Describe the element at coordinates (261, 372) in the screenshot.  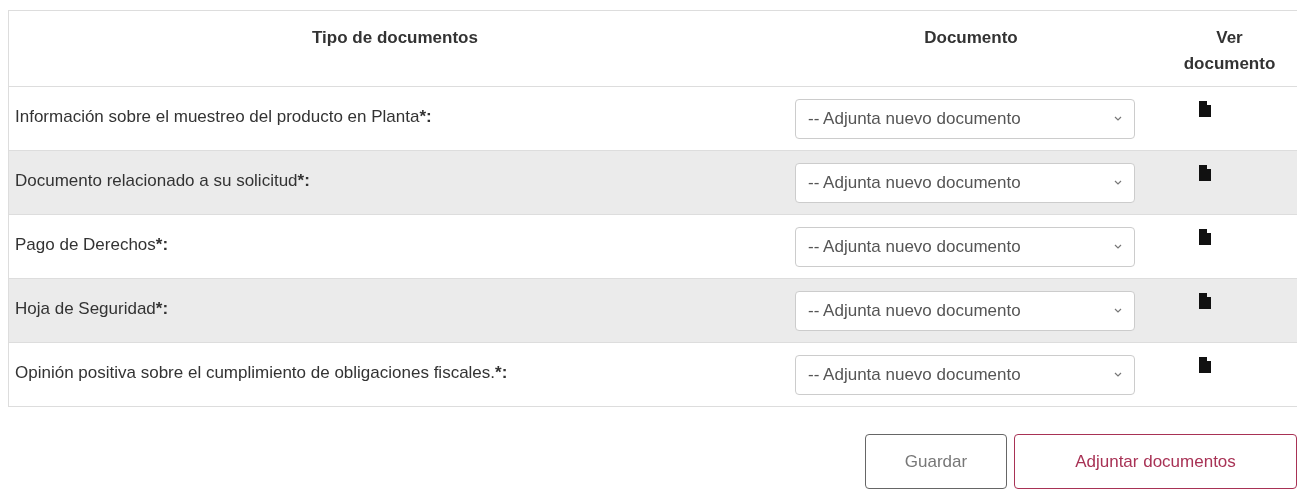
I see `document-type-label: Opinión positiva sobre el cumplimiento de obligaciones fiscales.*:` at that location.